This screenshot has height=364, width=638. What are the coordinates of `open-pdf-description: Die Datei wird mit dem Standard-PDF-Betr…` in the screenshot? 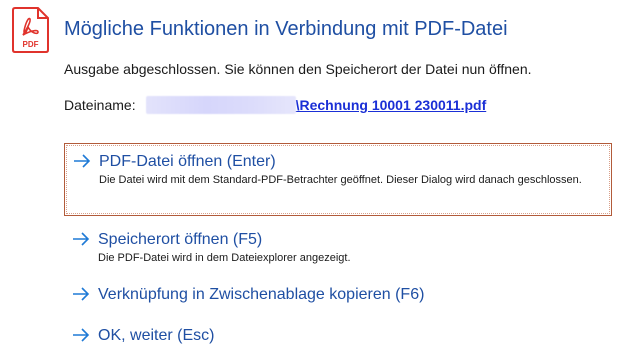 It's located at (340, 180).